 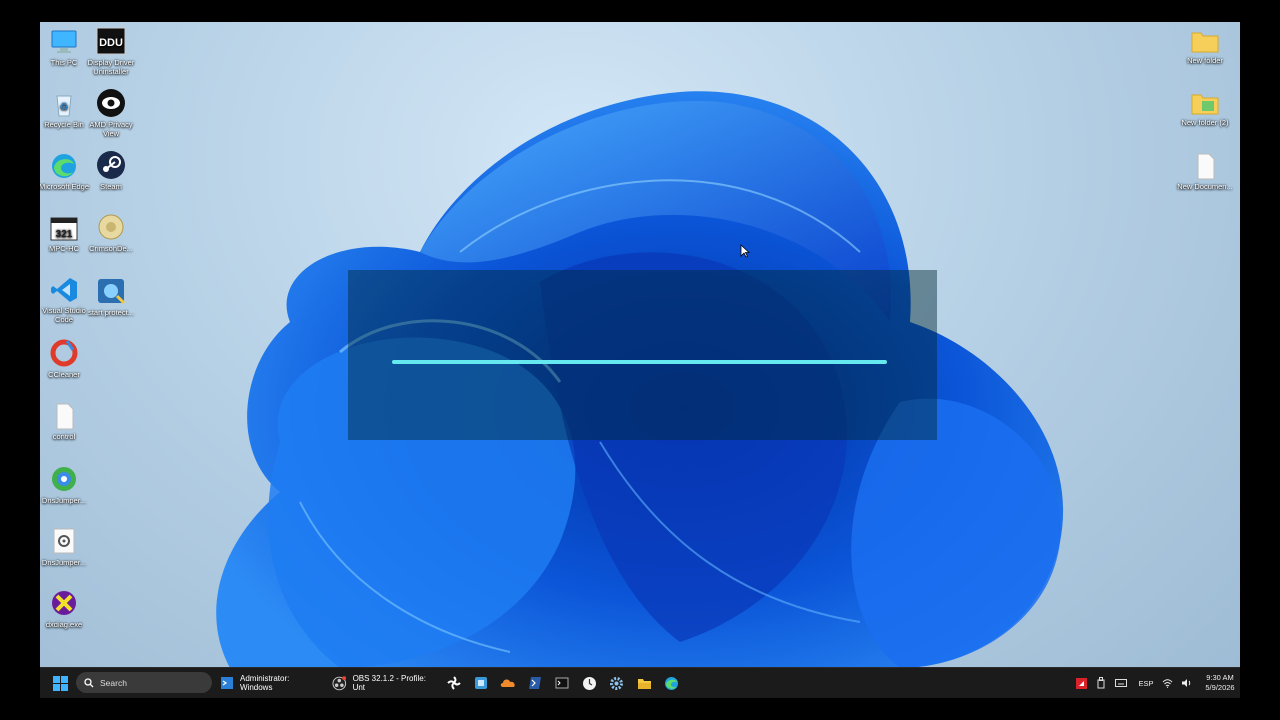 I want to click on progress-bar, so click(x=639, y=362).